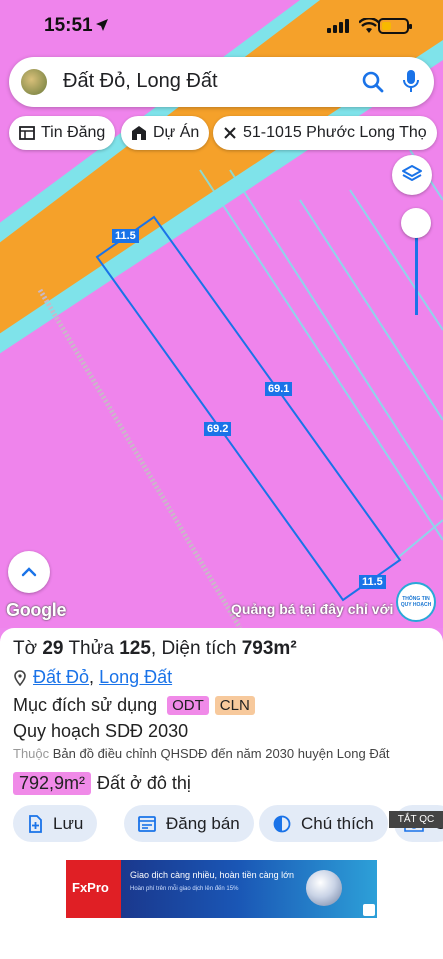  I want to click on post-sale-button: Đăng bán, so click(189, 823).